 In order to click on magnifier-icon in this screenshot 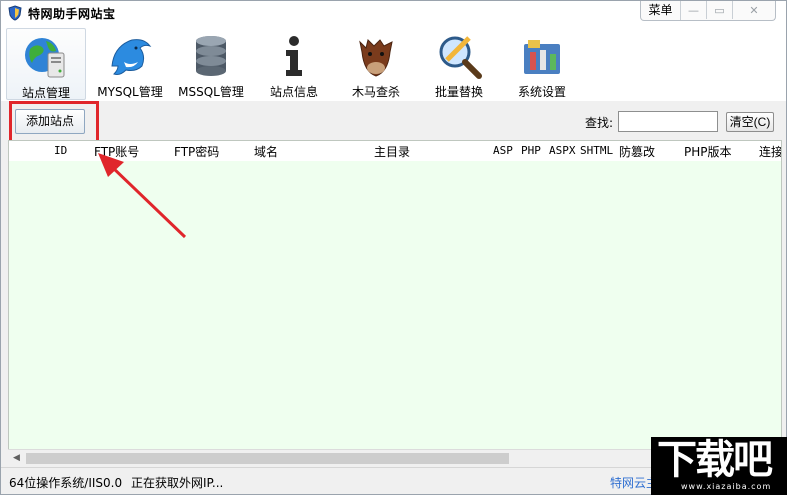, I will do `click(460, 57)`.